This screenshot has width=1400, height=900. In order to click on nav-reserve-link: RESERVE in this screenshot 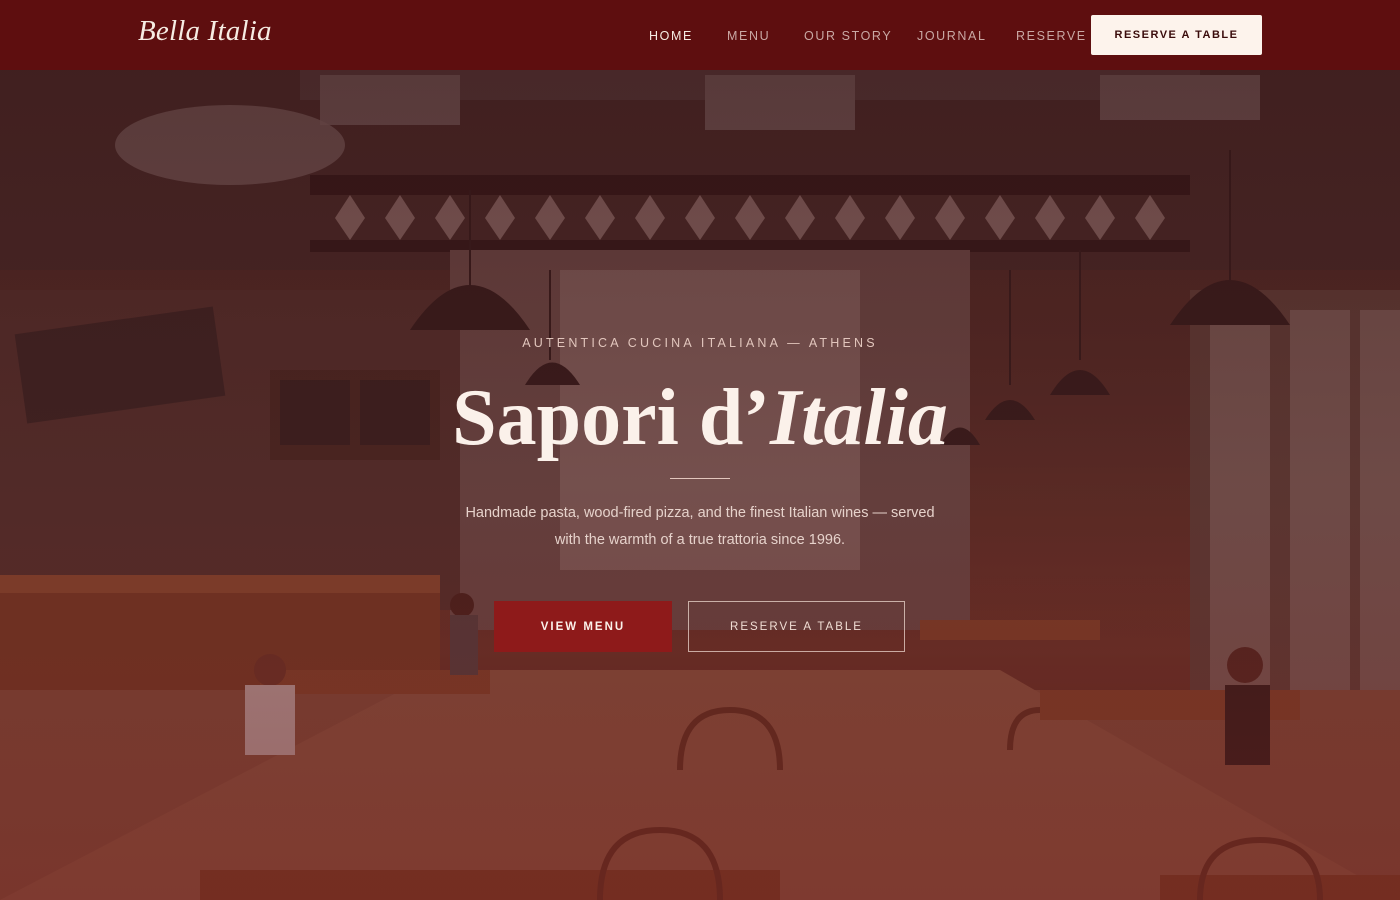, I will do `click(1051, 36)`.